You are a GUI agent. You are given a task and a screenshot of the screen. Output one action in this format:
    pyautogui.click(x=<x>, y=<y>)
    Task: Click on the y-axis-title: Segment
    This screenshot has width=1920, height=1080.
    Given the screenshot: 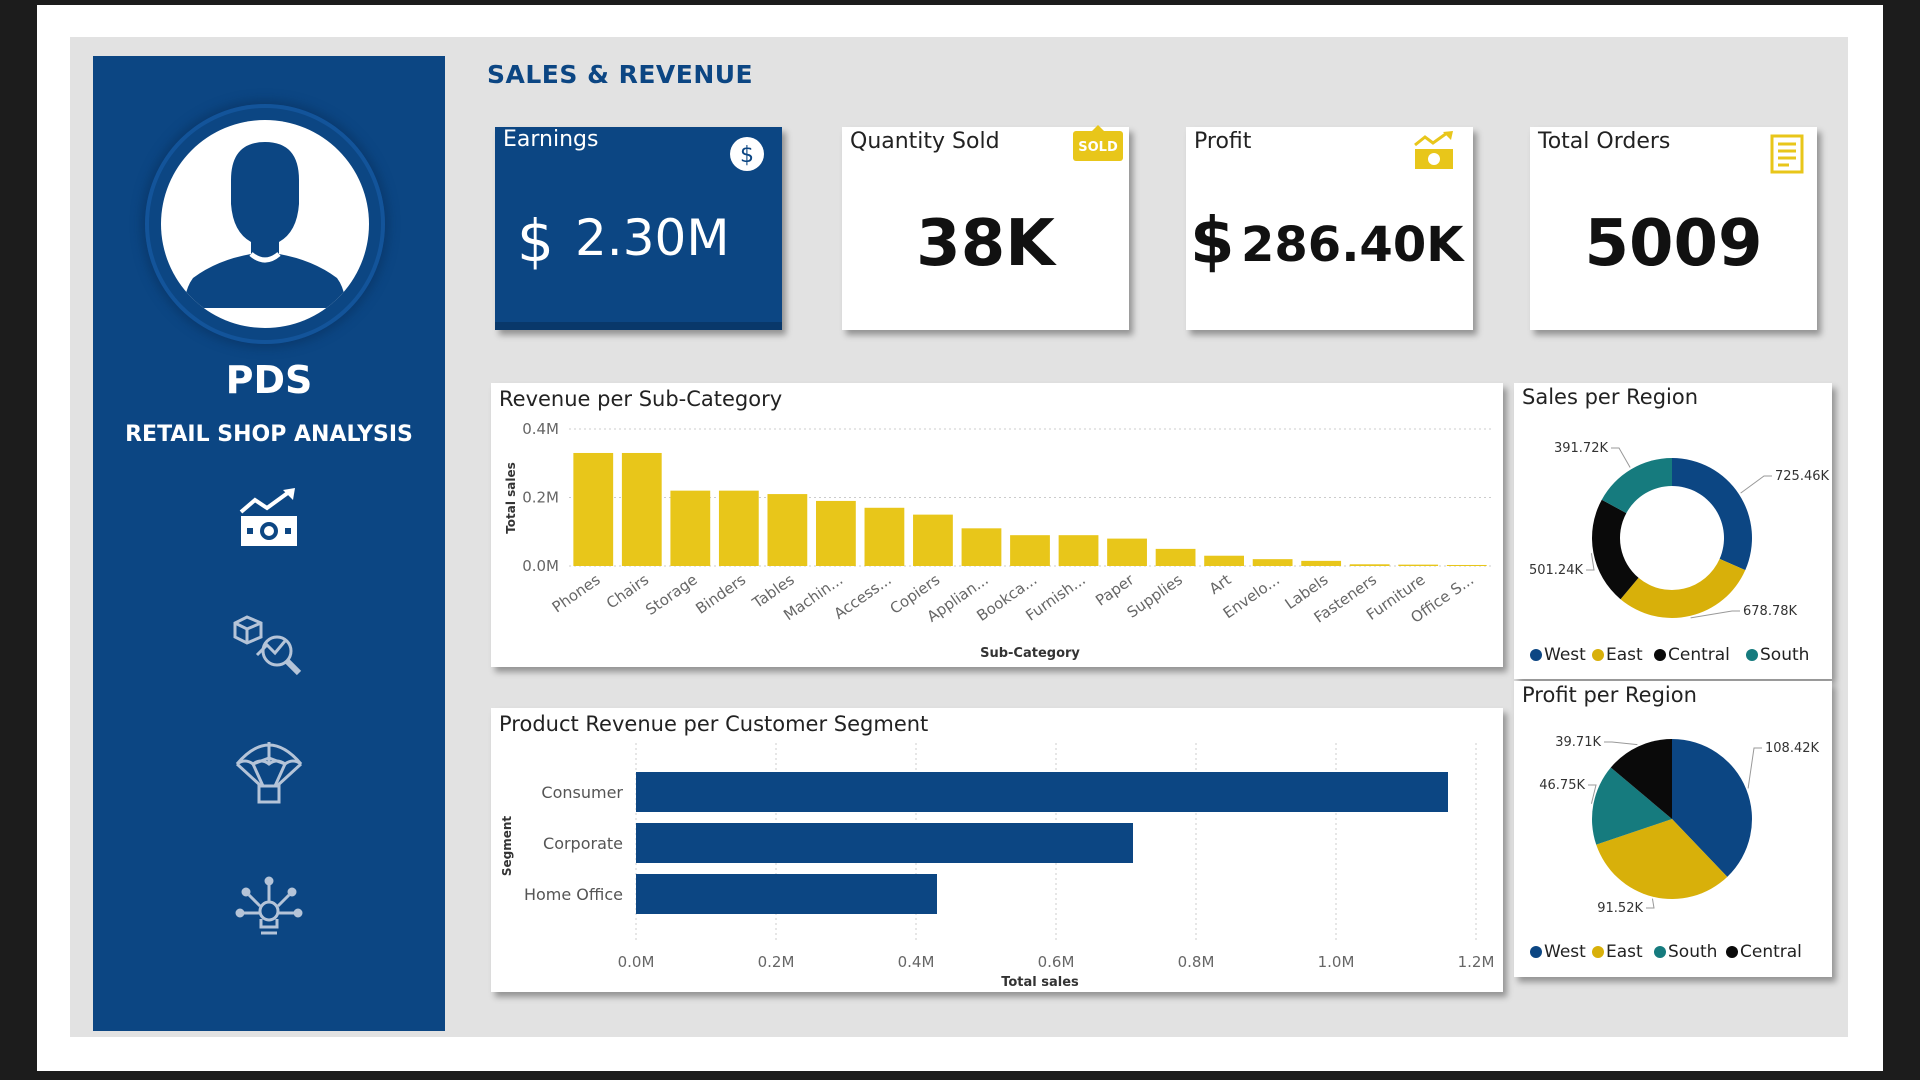 What is the action you would take?
    pyautogui.click(x=507, y=846)
    